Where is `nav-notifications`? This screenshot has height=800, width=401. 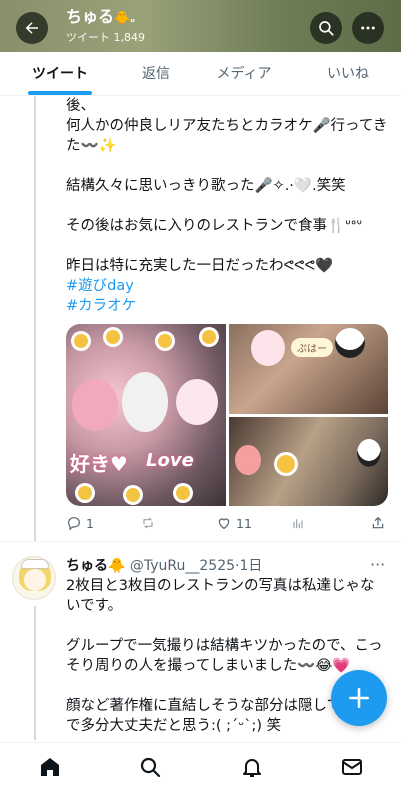
nav-notifications is located at coordinates (252, 767).